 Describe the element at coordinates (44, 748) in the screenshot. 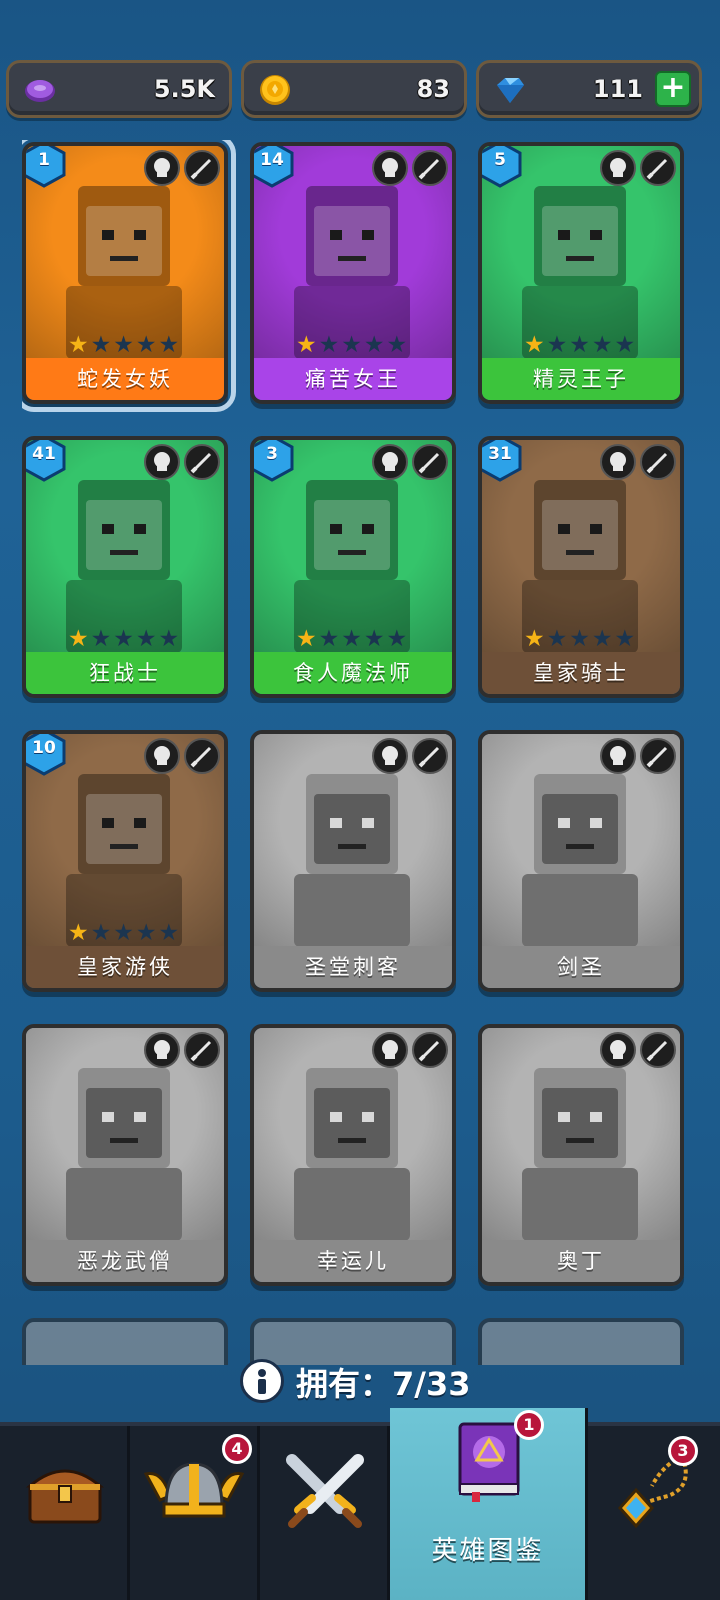

I see `hero-level: 10` at that location.